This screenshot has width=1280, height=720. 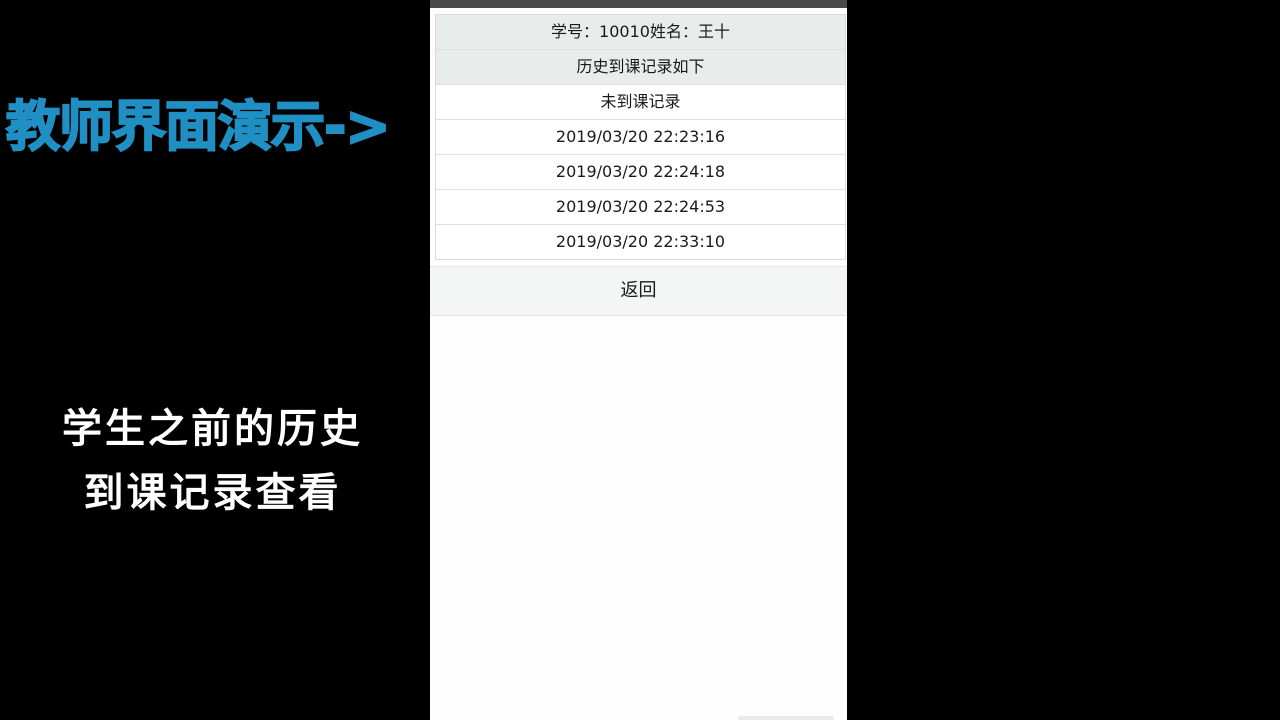 What do you see at coordinates (640, 172) in the screenshot?
I see `record-row: 2019/03/20 22:24:18` at bounding box center [640, 172].